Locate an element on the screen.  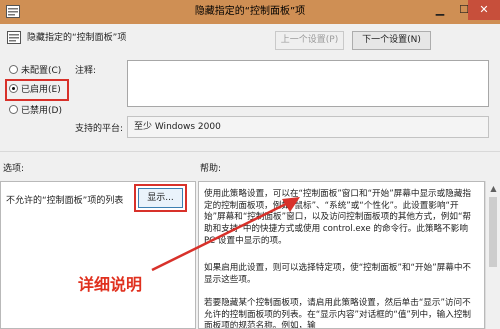
window-title: 隐藏指定的“控制面板”项 is located at coordinates (250, 11).